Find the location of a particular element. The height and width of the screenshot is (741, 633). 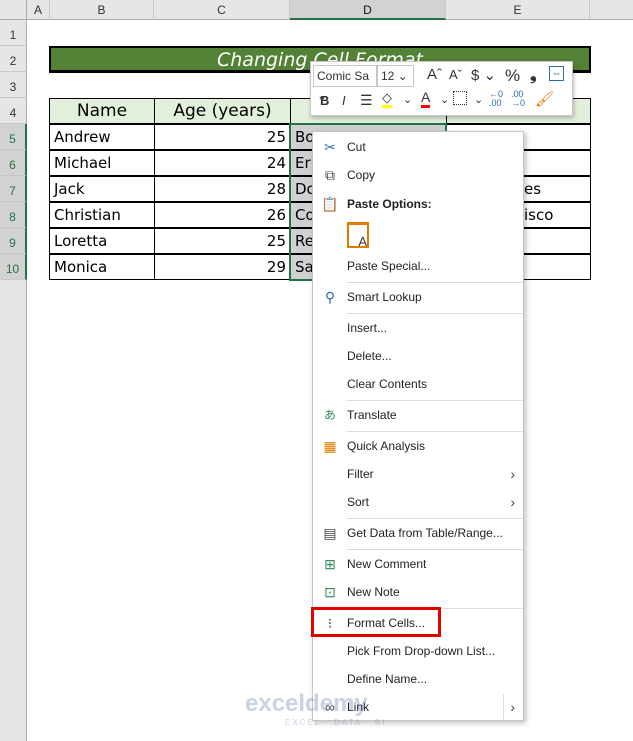

new-note-icon: ⊡ is located at coordinates (330, 592).